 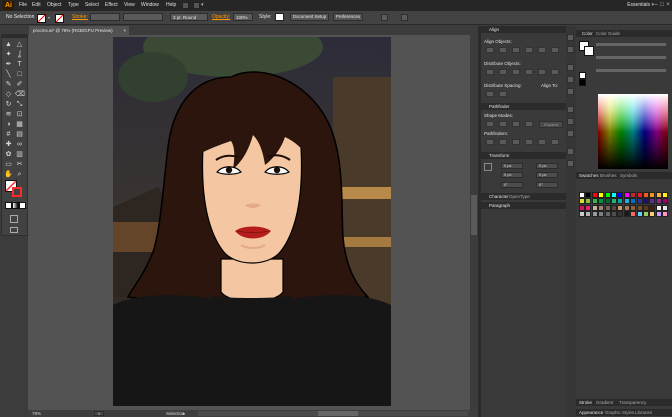 I want to click on fill-dropdown-icon: ▾, so click(x=49, y=17).